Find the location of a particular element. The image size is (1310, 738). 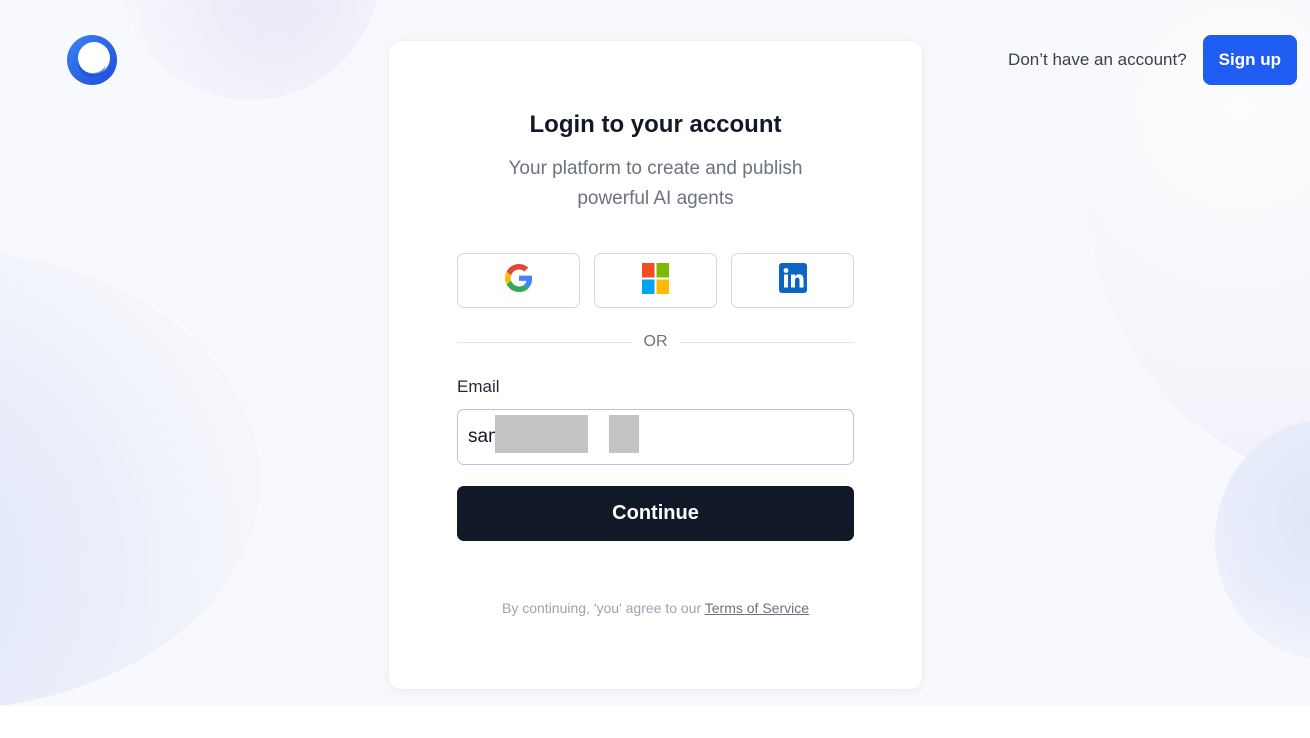

terms-prefix: By continuing, 'you' agree to our is located at coordinates (603, 608).